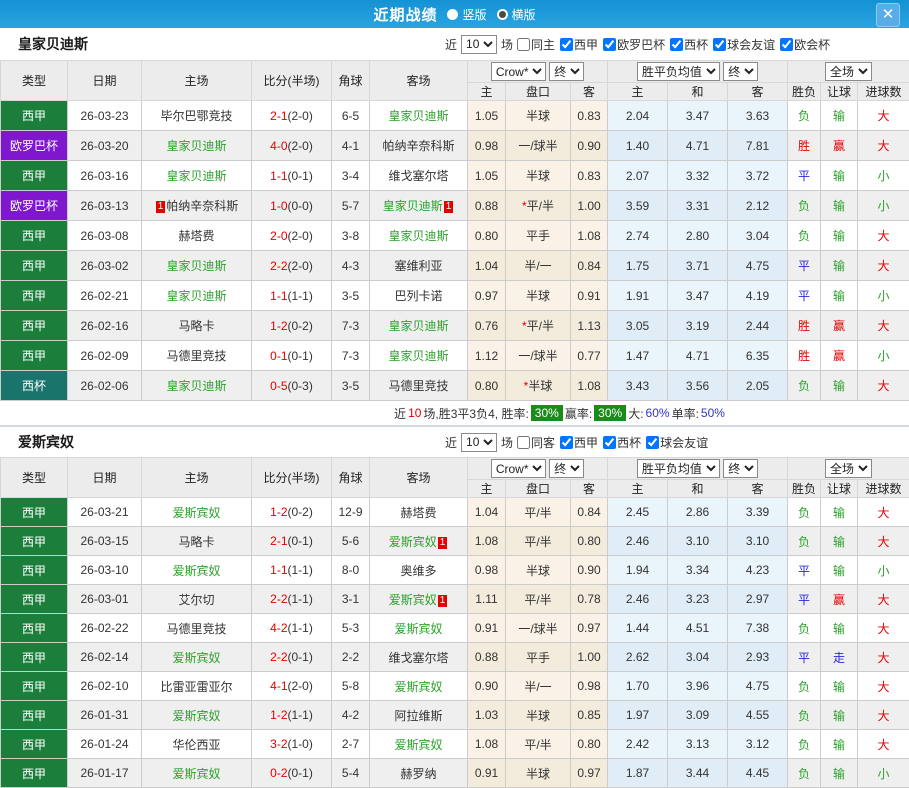 The width and height of the screenshot is (909, 788). I want to click on avg-draw: 4.51, so click(698, 628).